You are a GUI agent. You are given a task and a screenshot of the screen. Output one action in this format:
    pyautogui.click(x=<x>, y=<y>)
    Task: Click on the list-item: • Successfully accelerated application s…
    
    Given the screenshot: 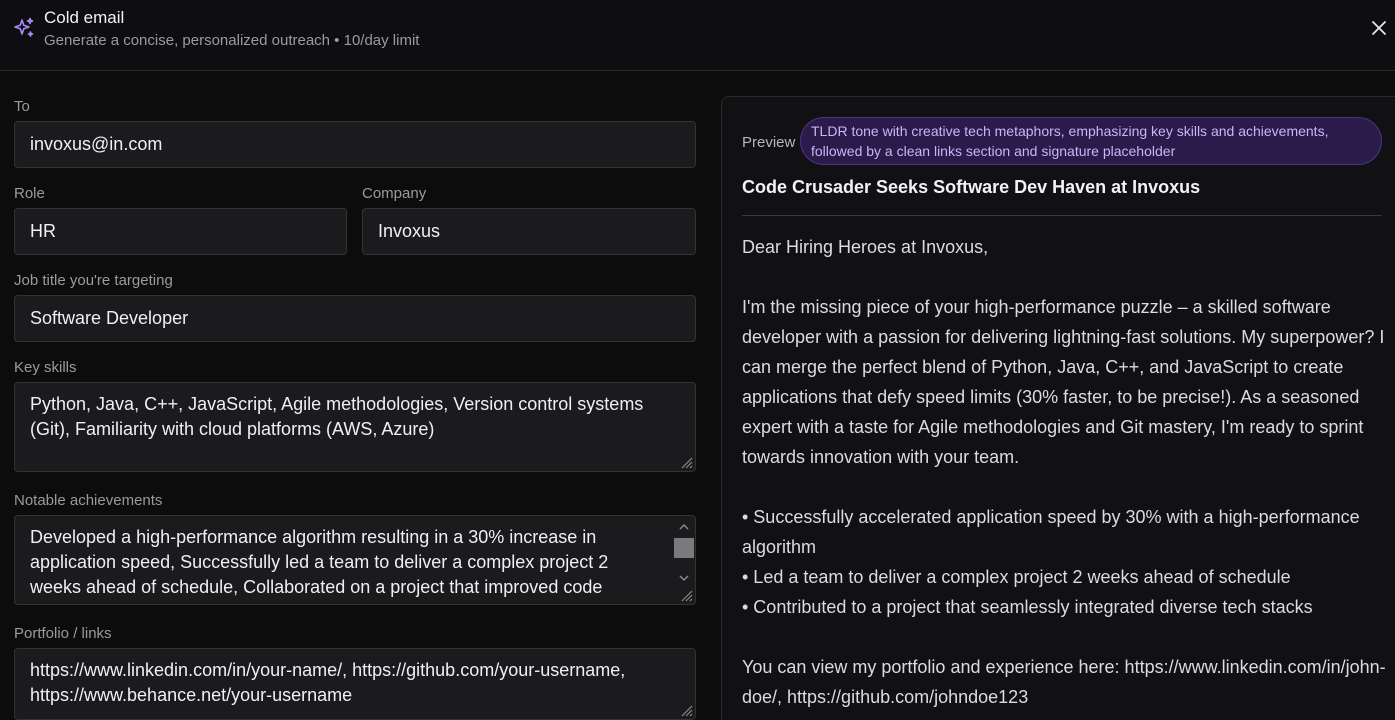 What is the action you would take?
    pyautogui.click(x=1051, y=532)
    